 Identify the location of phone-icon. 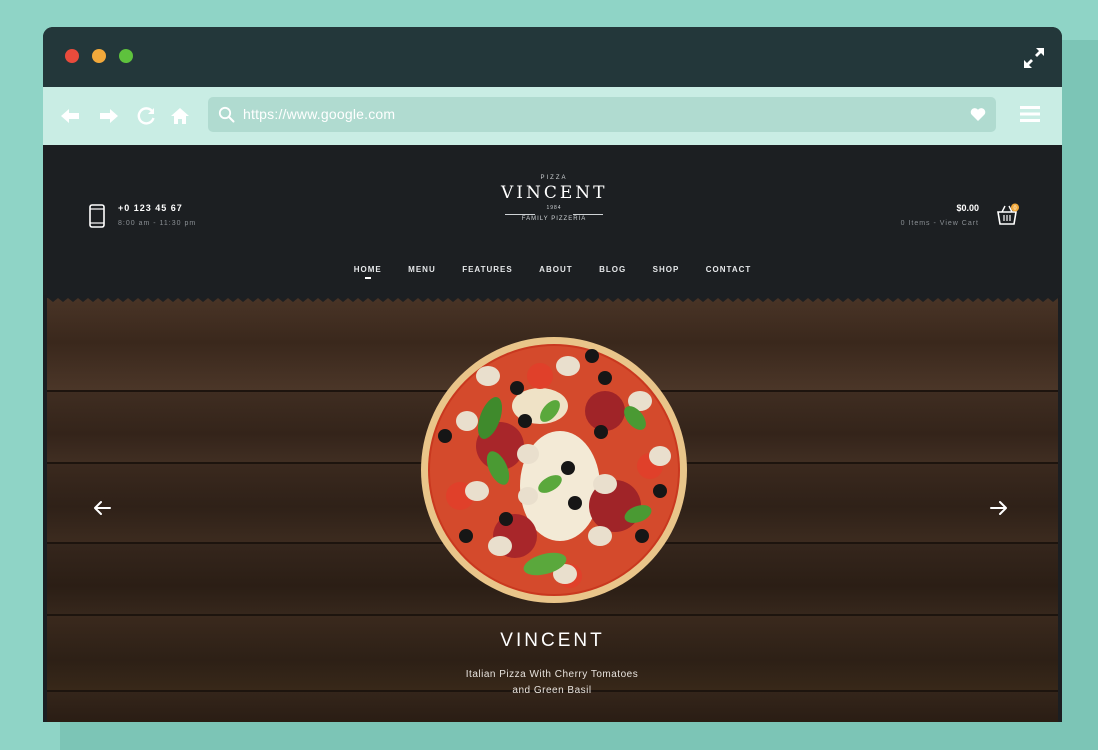
(97, 216).